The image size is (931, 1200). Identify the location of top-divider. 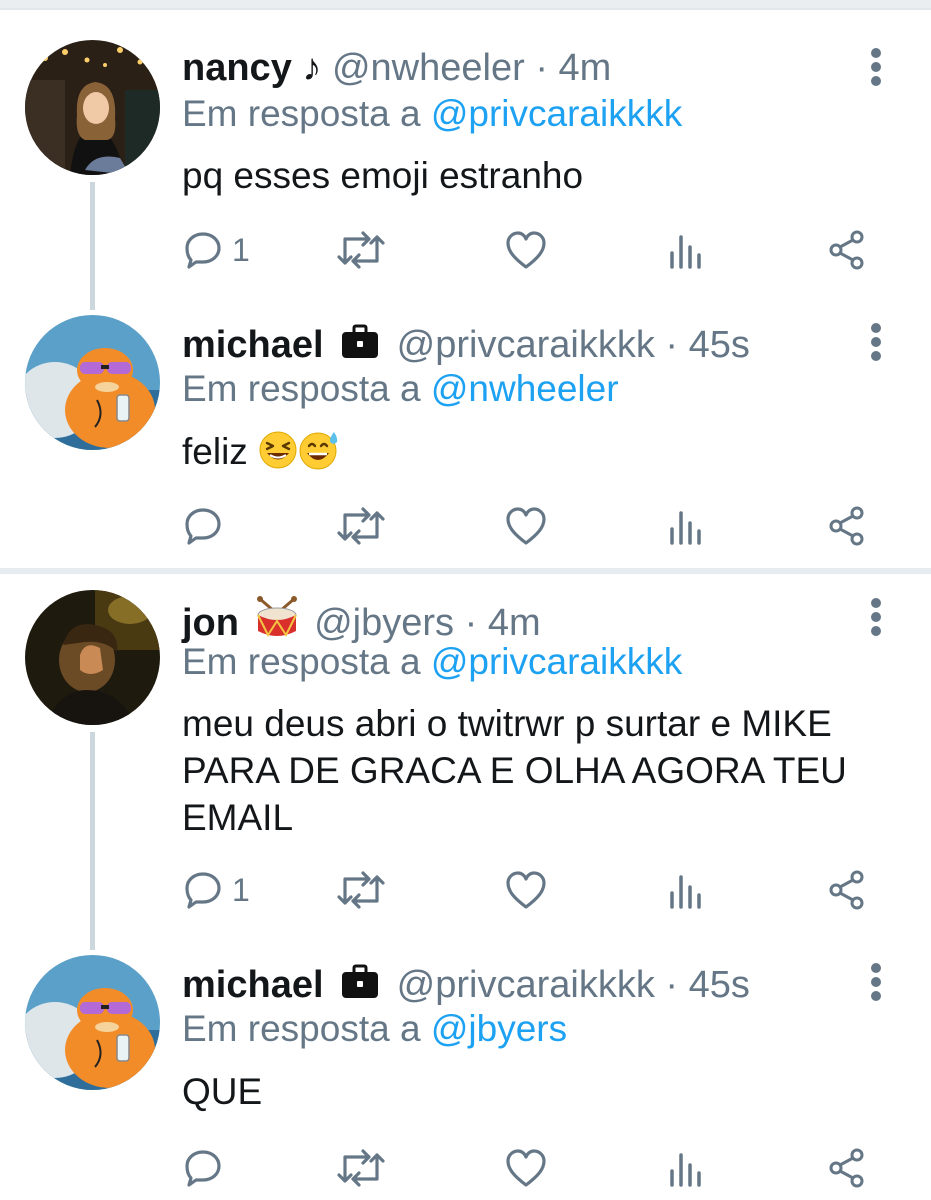
(465, 5).